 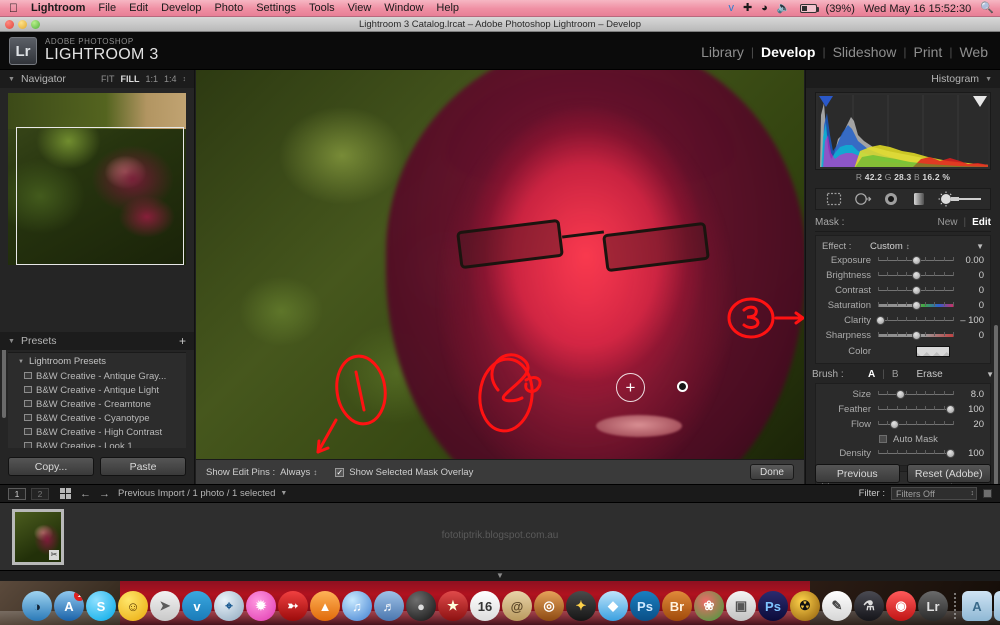 What do you see at coordinates (229, 606) in the screenshot?
I see `safari-icon: ⌖` at bounding box center [229, 606].